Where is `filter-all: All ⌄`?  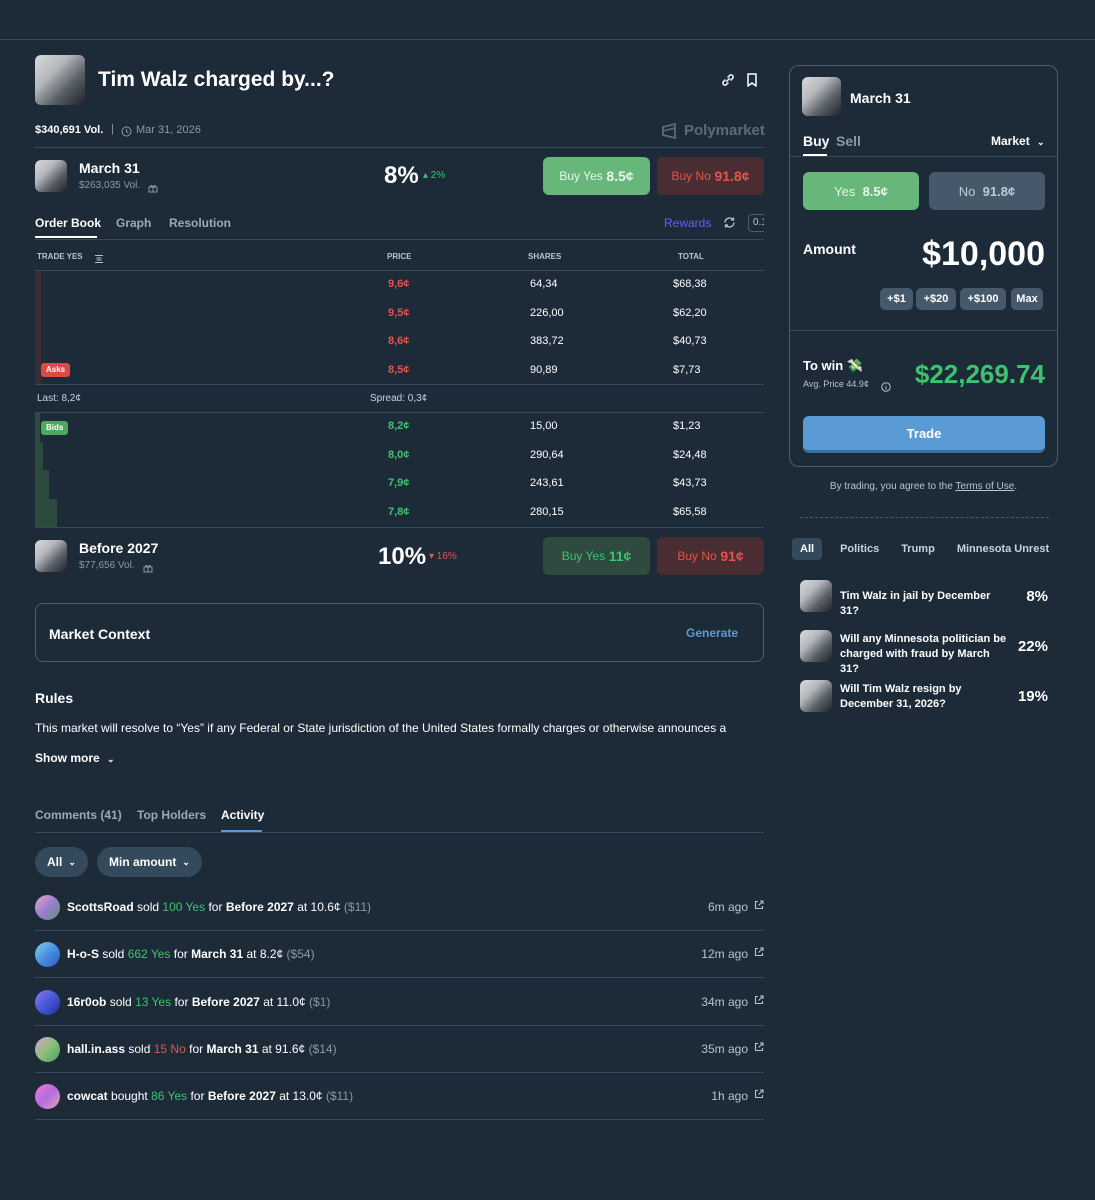
filter-all: All ⌄ is located at coordinates (61, 862).